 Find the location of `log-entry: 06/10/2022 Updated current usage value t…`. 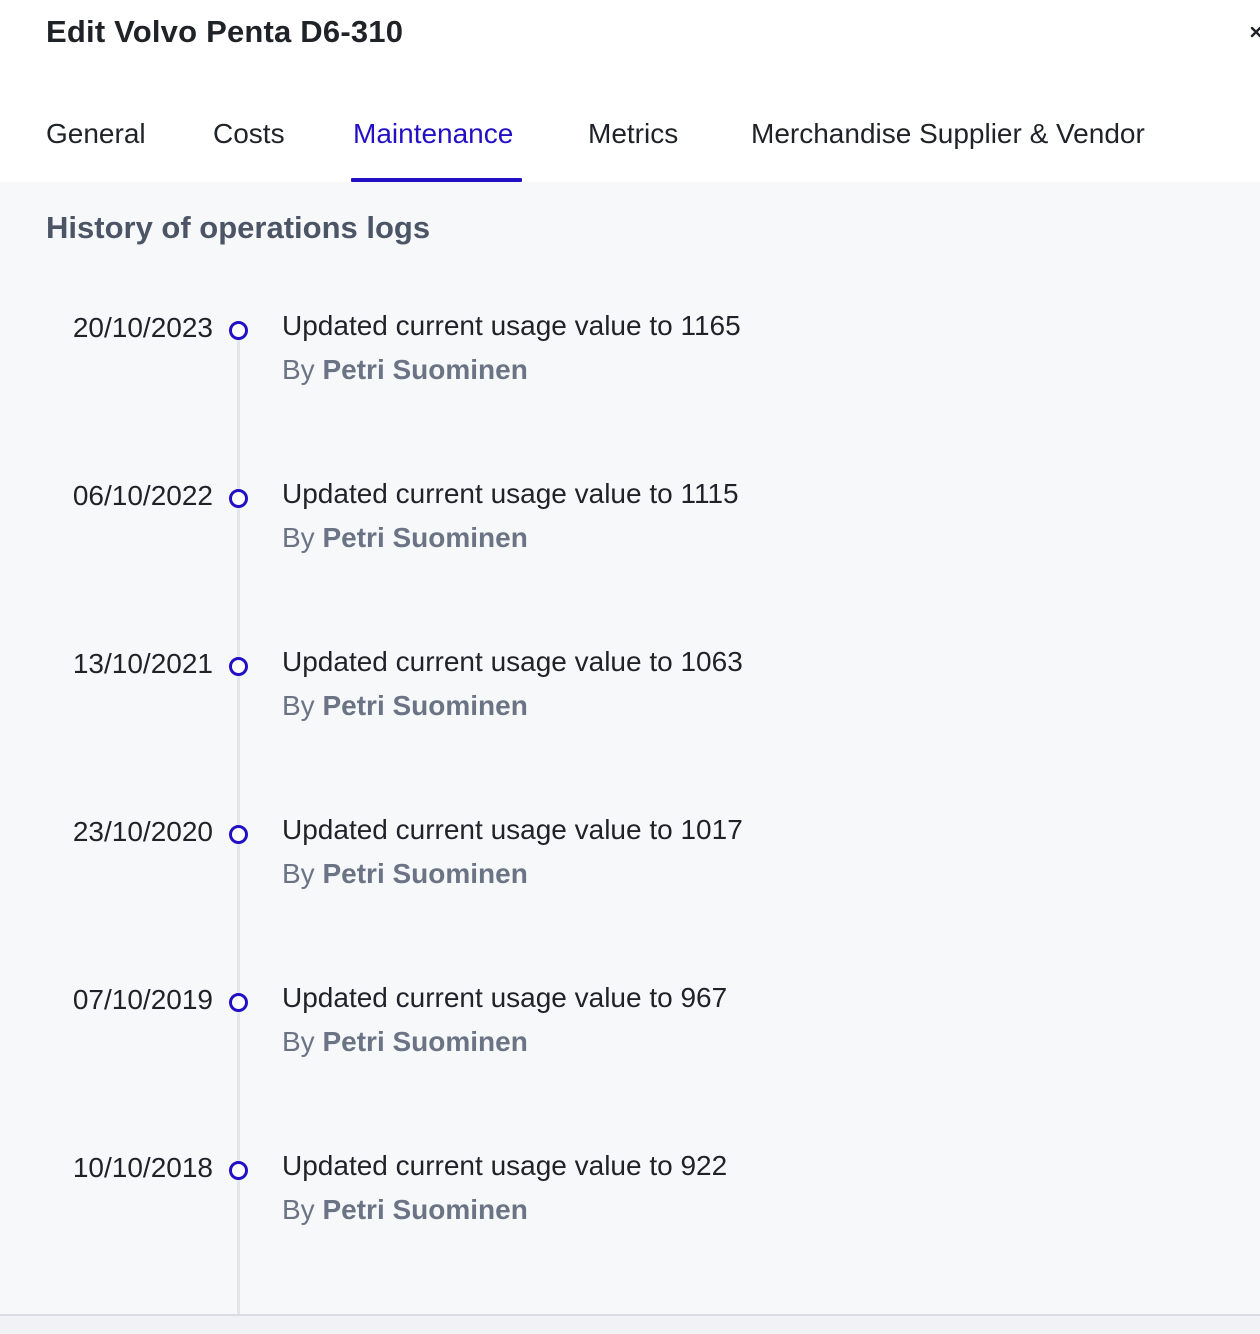

log-entry: 06/10/2022 Updated current usage value t… is located at coordinates (630, 529).